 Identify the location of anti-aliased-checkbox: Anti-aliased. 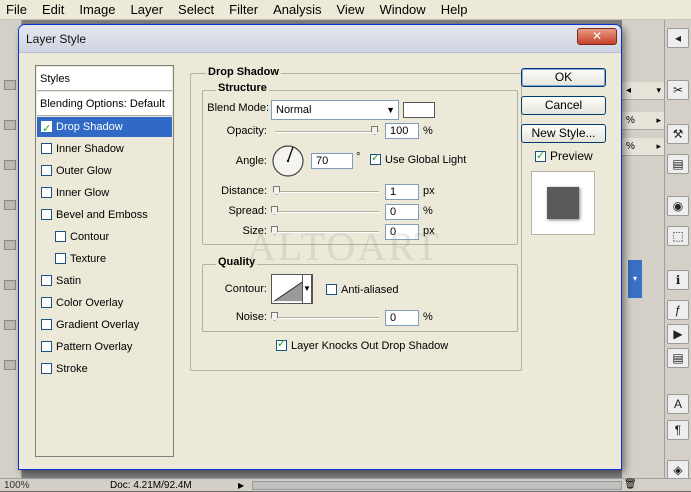
(362, 290).